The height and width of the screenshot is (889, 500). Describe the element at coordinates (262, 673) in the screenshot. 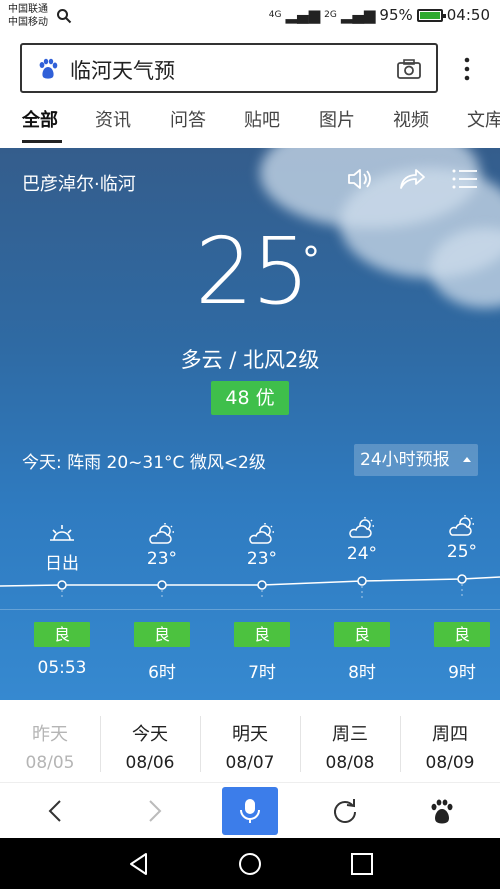

I see `hour-time-label: 7时` at that location.